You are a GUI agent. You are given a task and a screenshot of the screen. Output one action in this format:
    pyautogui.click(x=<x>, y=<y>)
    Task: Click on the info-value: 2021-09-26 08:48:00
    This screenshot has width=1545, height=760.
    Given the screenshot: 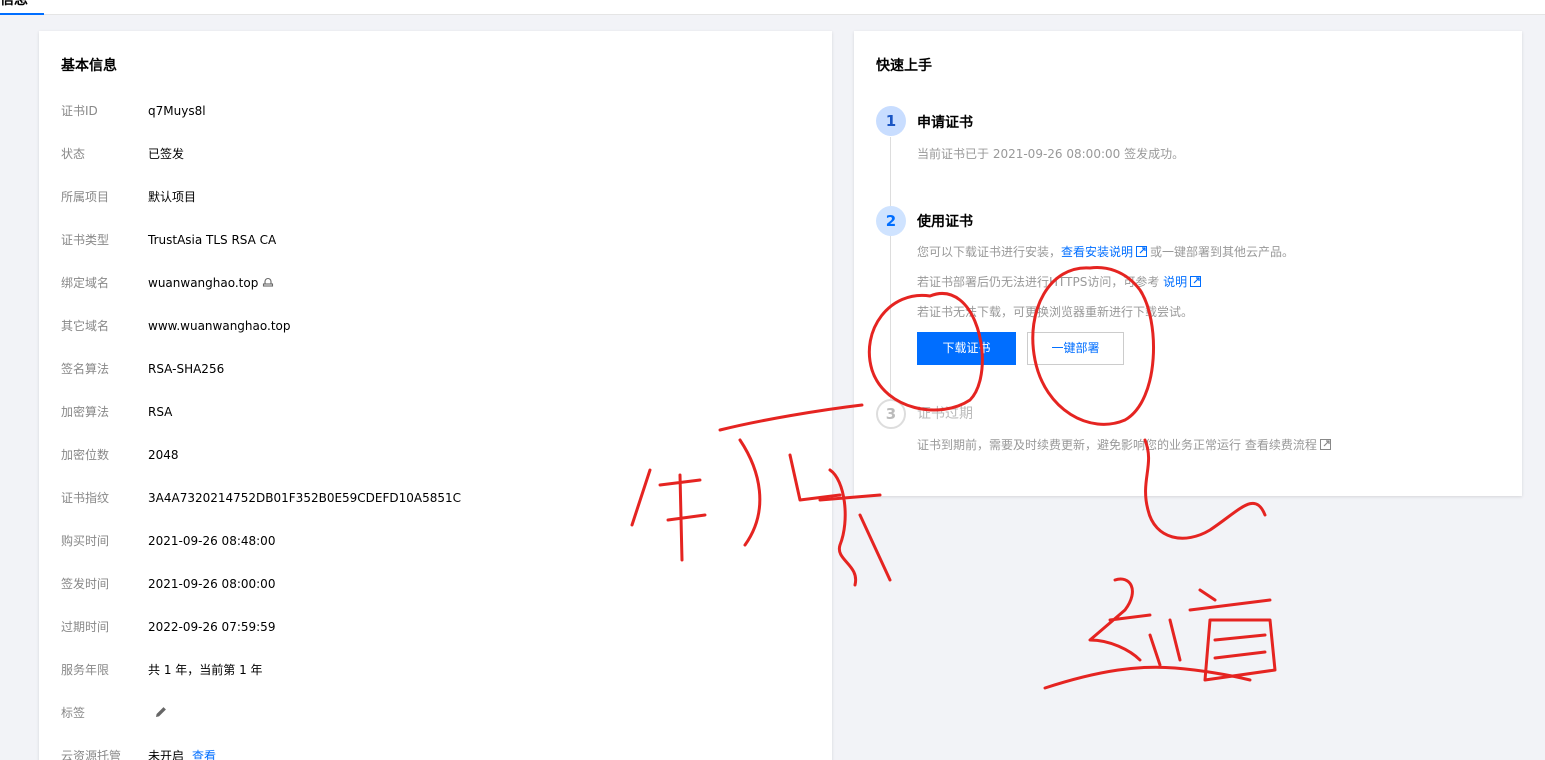 What is the action you would take?
    pyautogui.click(x=212, y=541)
    